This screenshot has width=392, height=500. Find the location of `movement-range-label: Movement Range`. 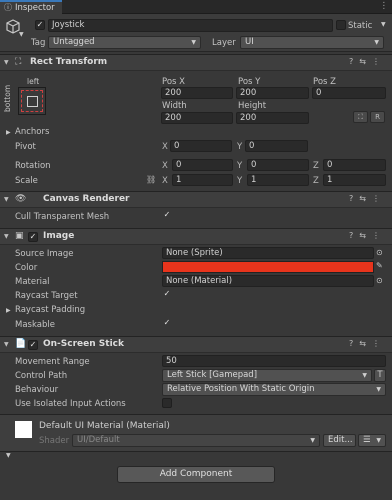

movement-range-label: Movement Range is located at coordinates (52, 362).